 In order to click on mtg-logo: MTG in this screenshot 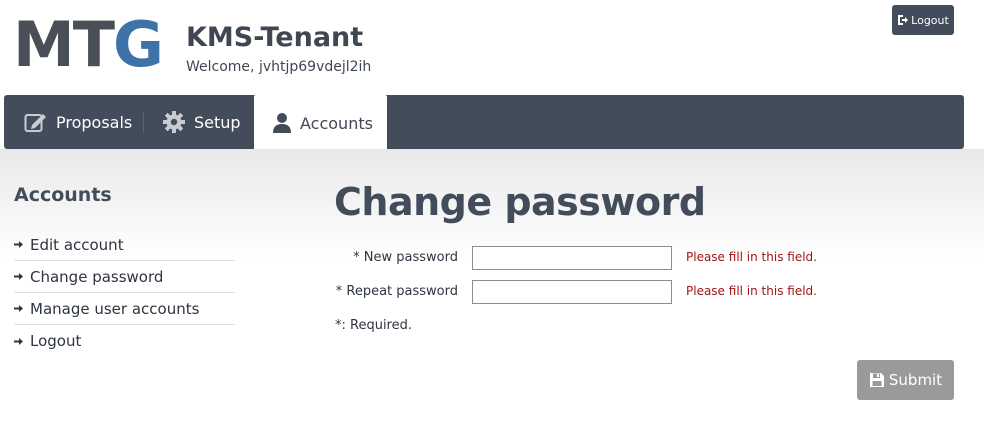, I will do `click(88, 45)`.